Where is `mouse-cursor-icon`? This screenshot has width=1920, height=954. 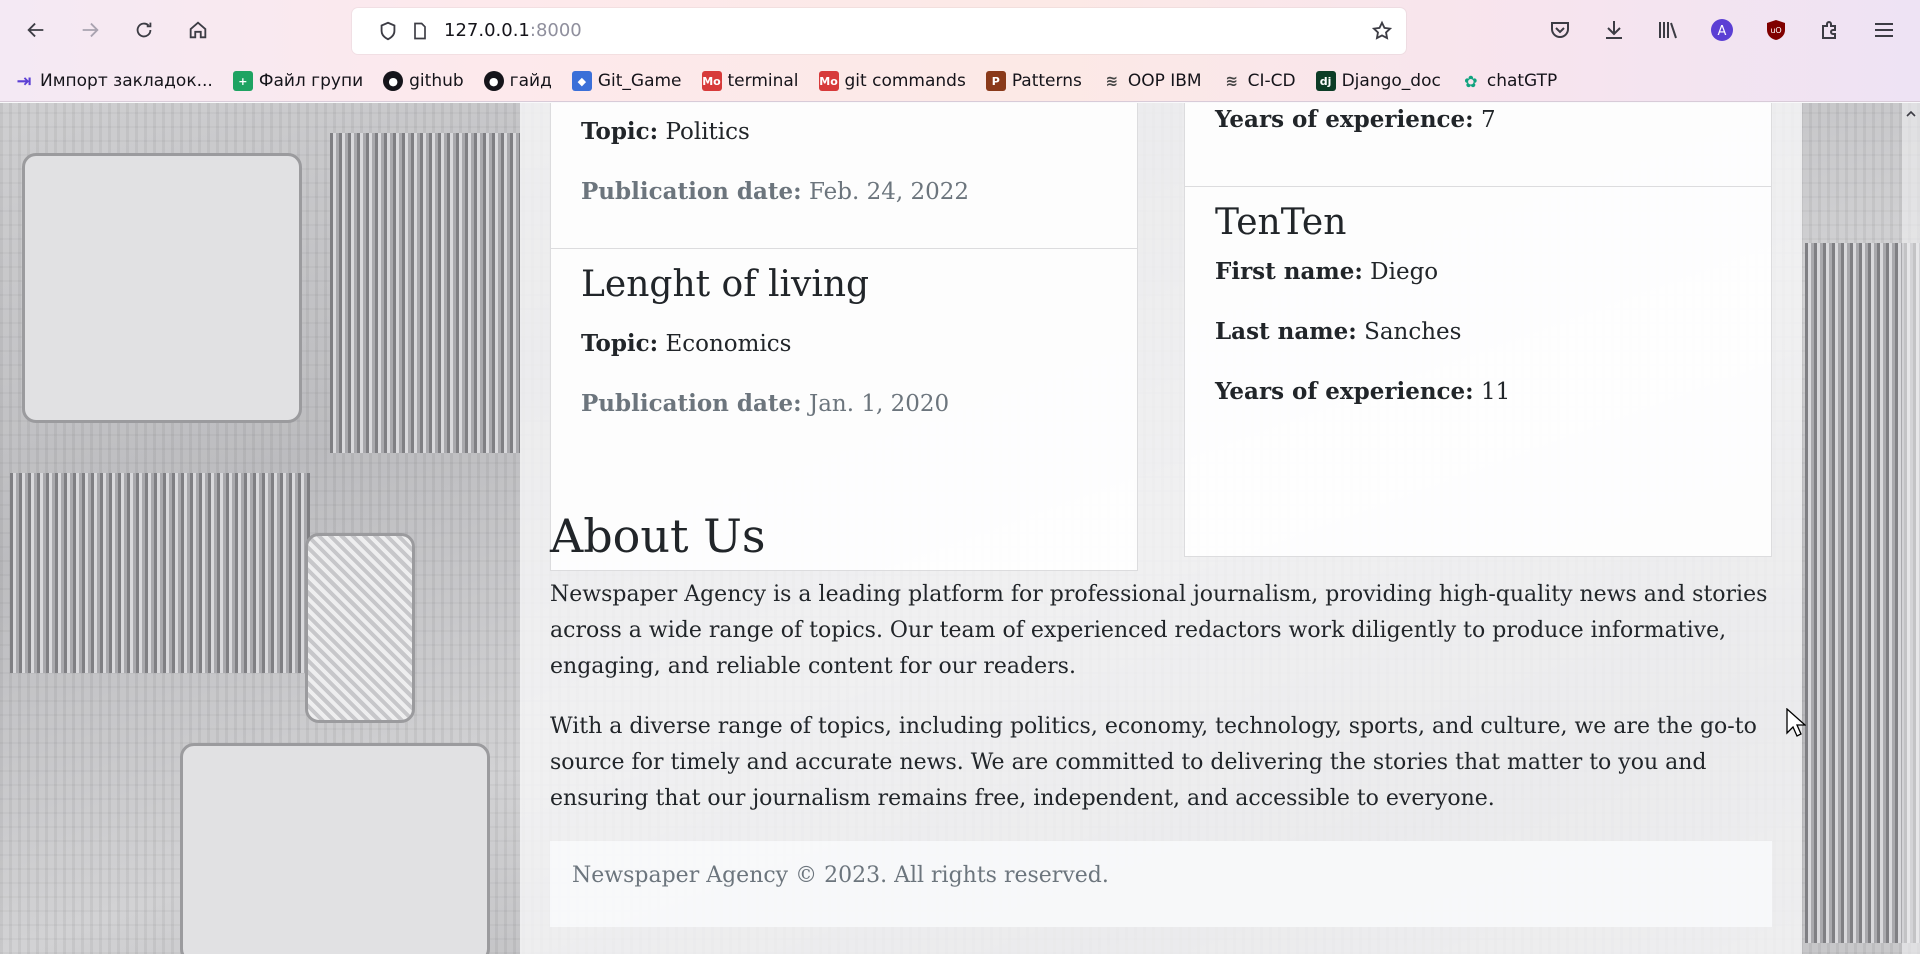 mouse-cursor-icon is located at coordinates (1796, 722).